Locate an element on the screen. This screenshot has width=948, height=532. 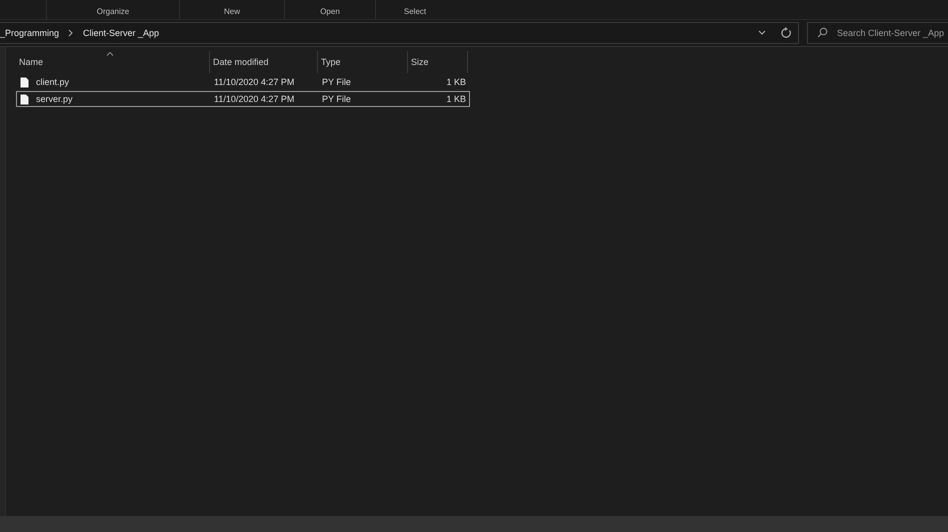
dropdown-icon is located at coordinates (762, 33).